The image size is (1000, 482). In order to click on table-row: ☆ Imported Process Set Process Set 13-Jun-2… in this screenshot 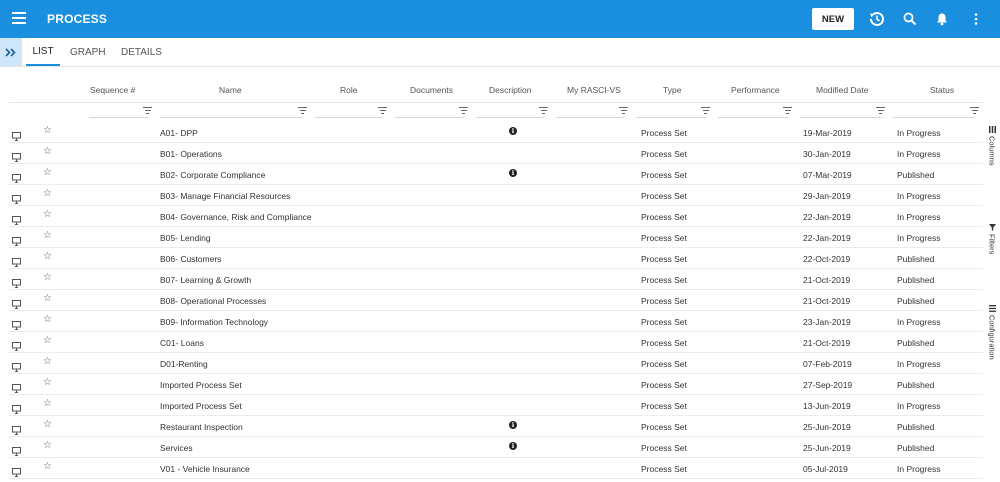, I will do `click(496, 405)`.